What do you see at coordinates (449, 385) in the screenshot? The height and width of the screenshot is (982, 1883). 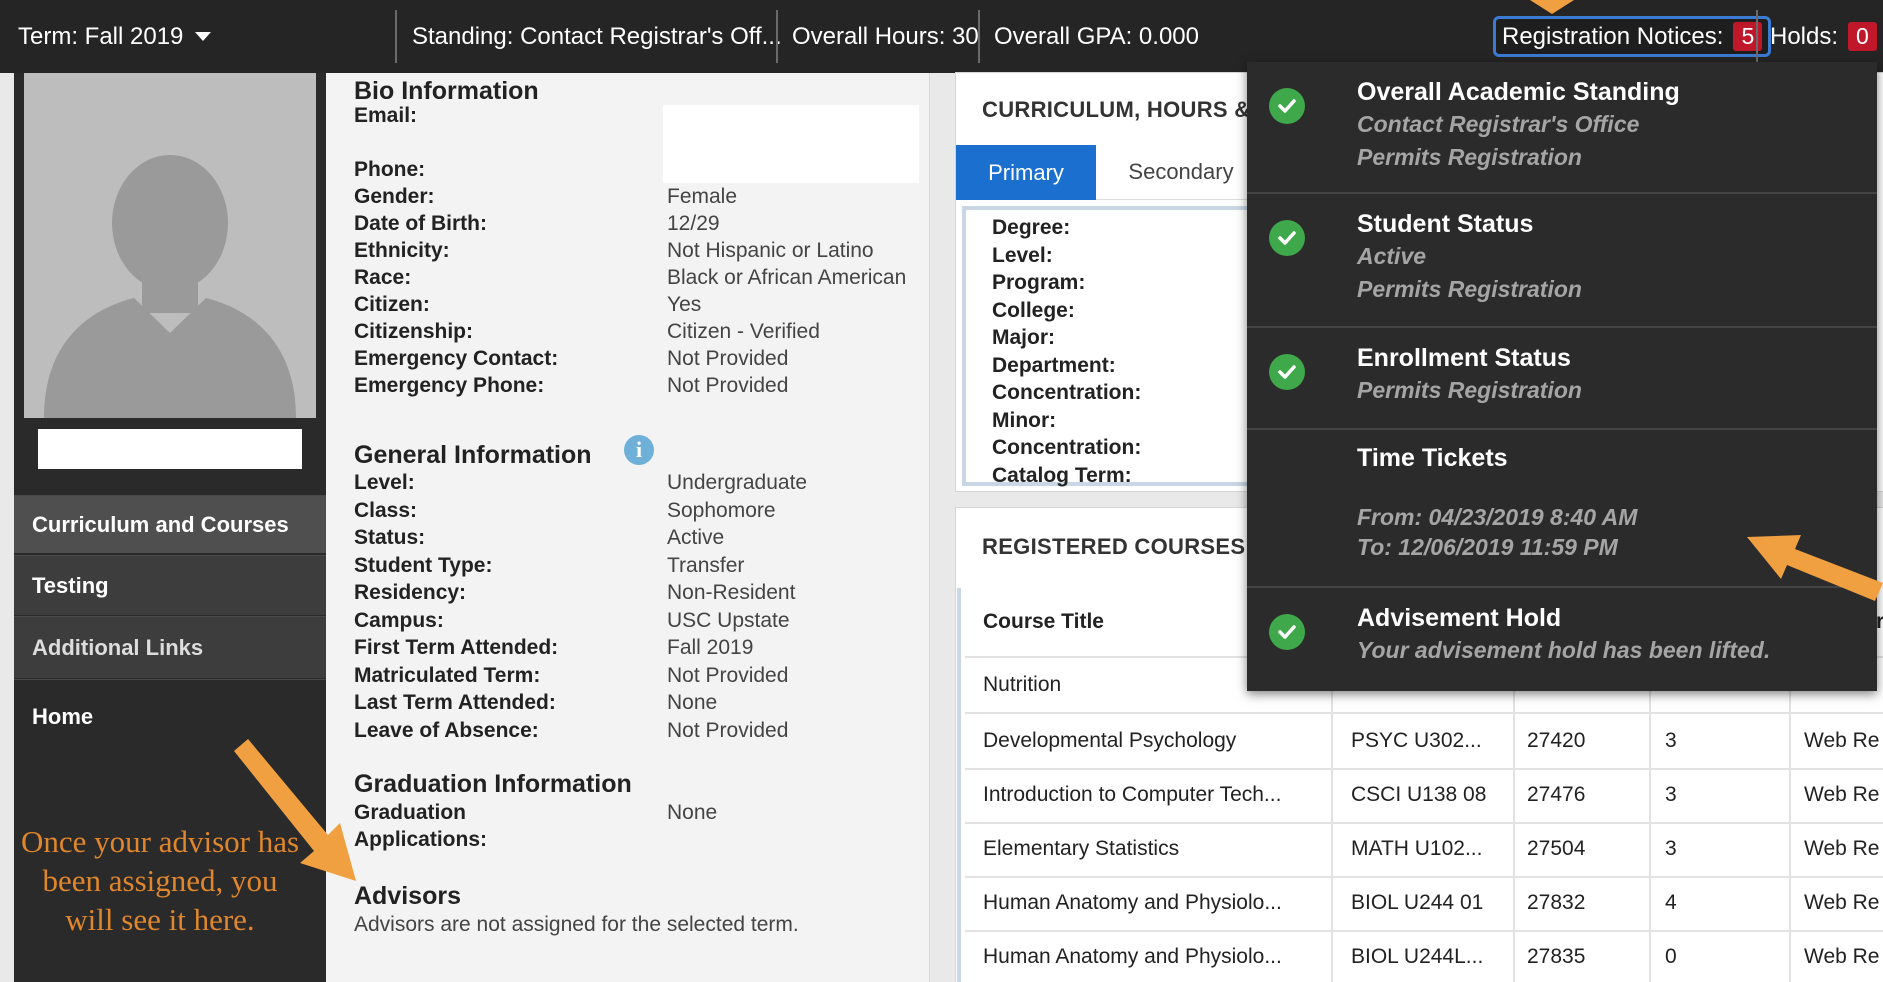 I see `field-label: Emergency Phone:` at bounding box center [449, 385].